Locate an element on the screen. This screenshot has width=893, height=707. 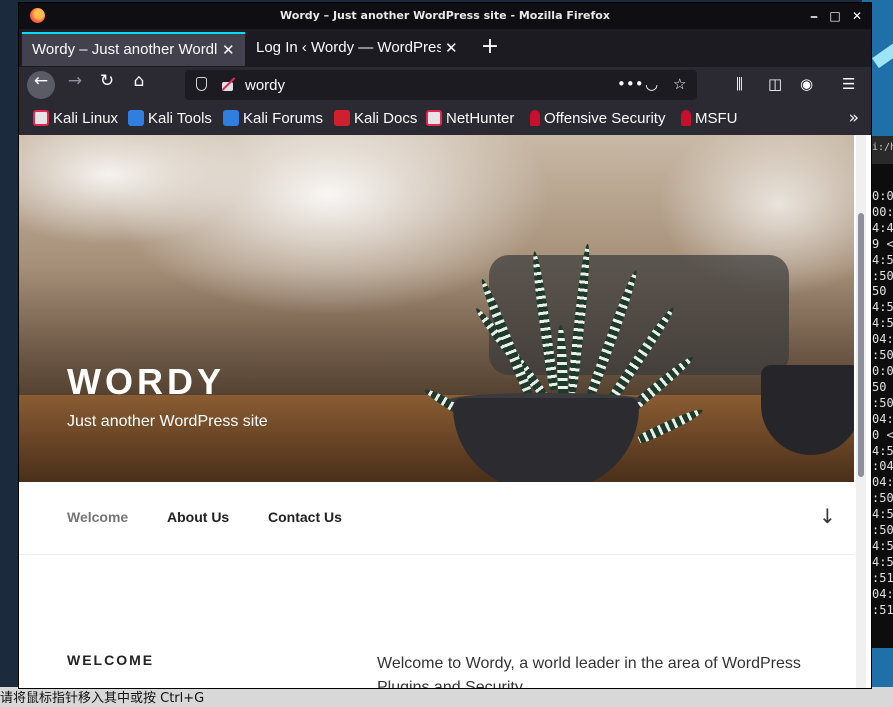
scrollbar-thumb is located at coordinates (861, 345).